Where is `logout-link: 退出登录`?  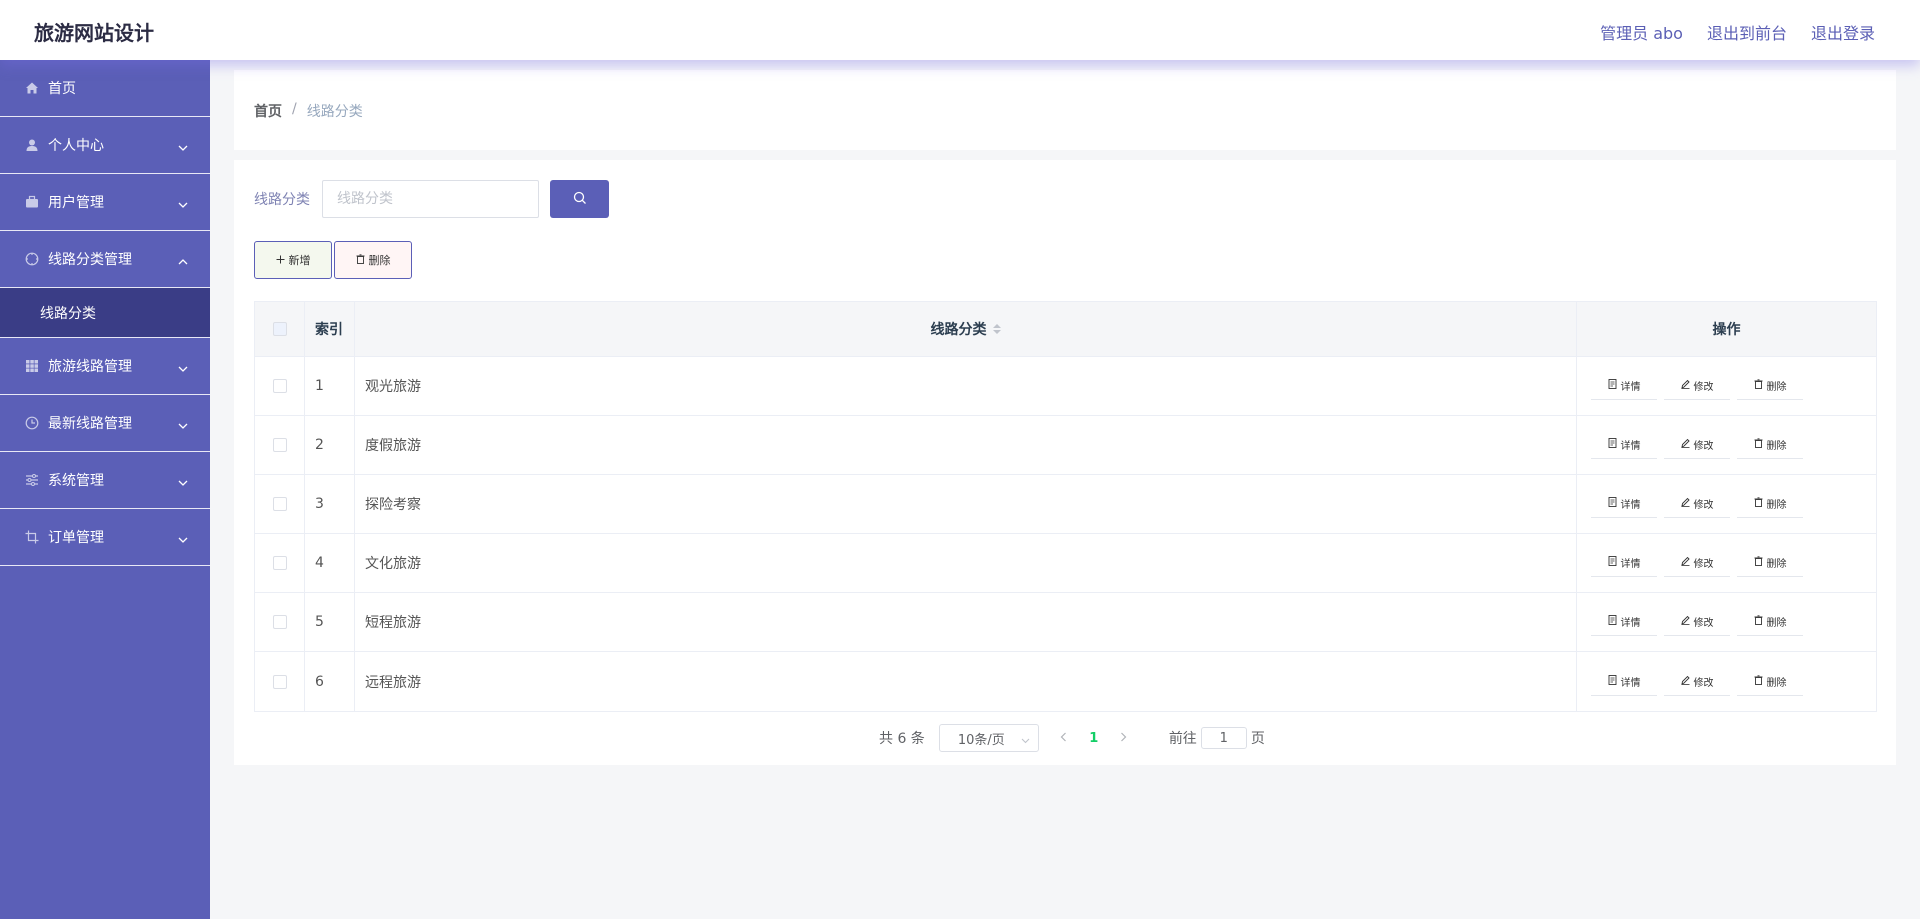
logout-link: 退出登录 is located at coordinates (1843, 32).